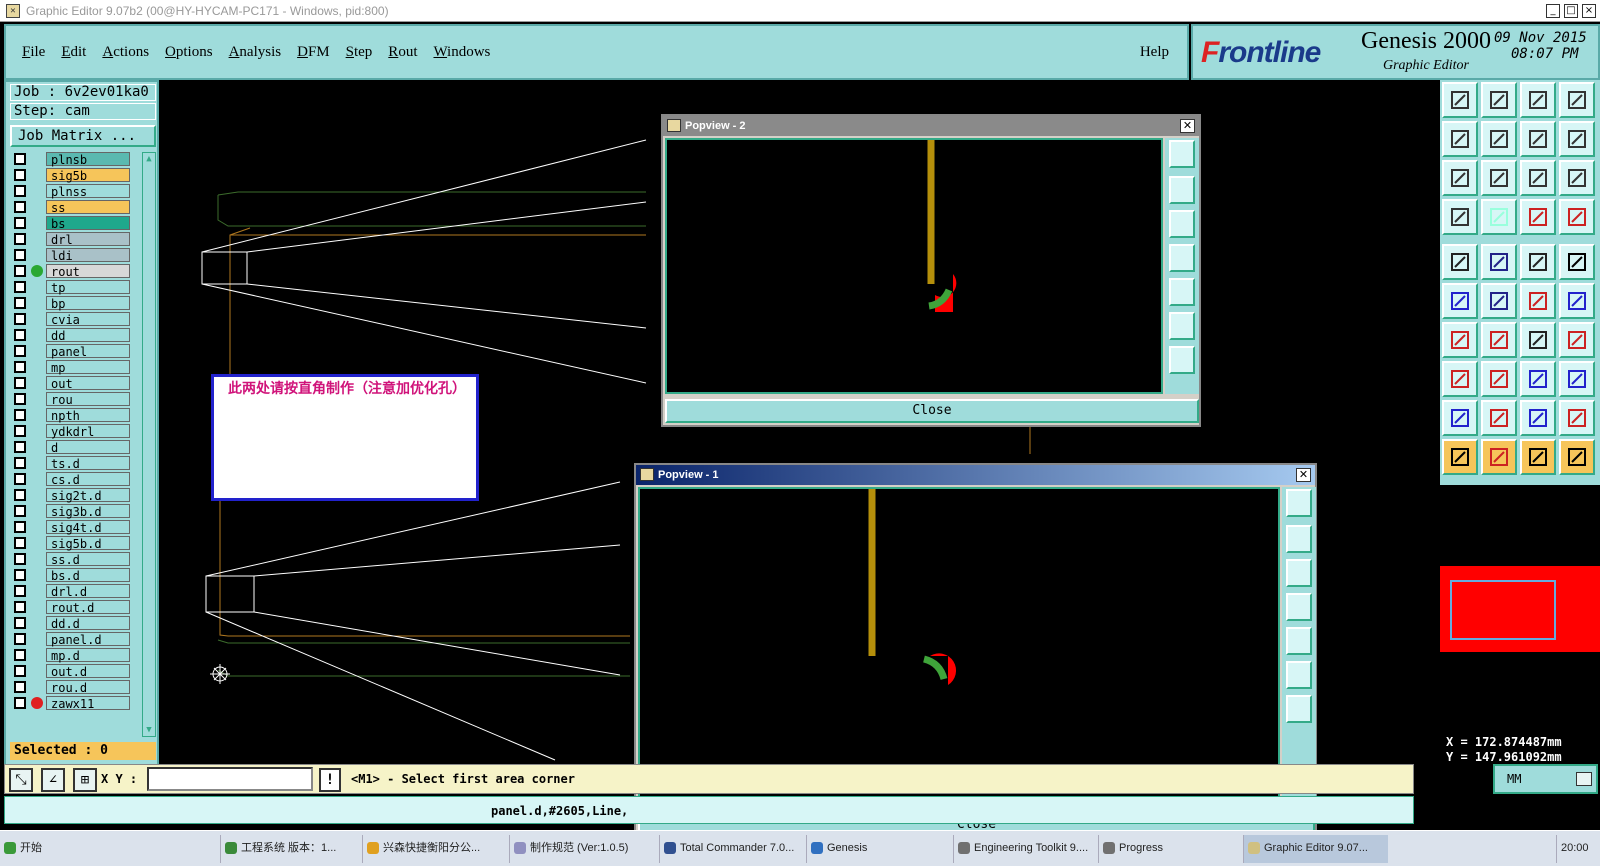 The width and height of the screenshot is (1600, 866). I want to click on layer-row: mp.d, so click(75, 655).